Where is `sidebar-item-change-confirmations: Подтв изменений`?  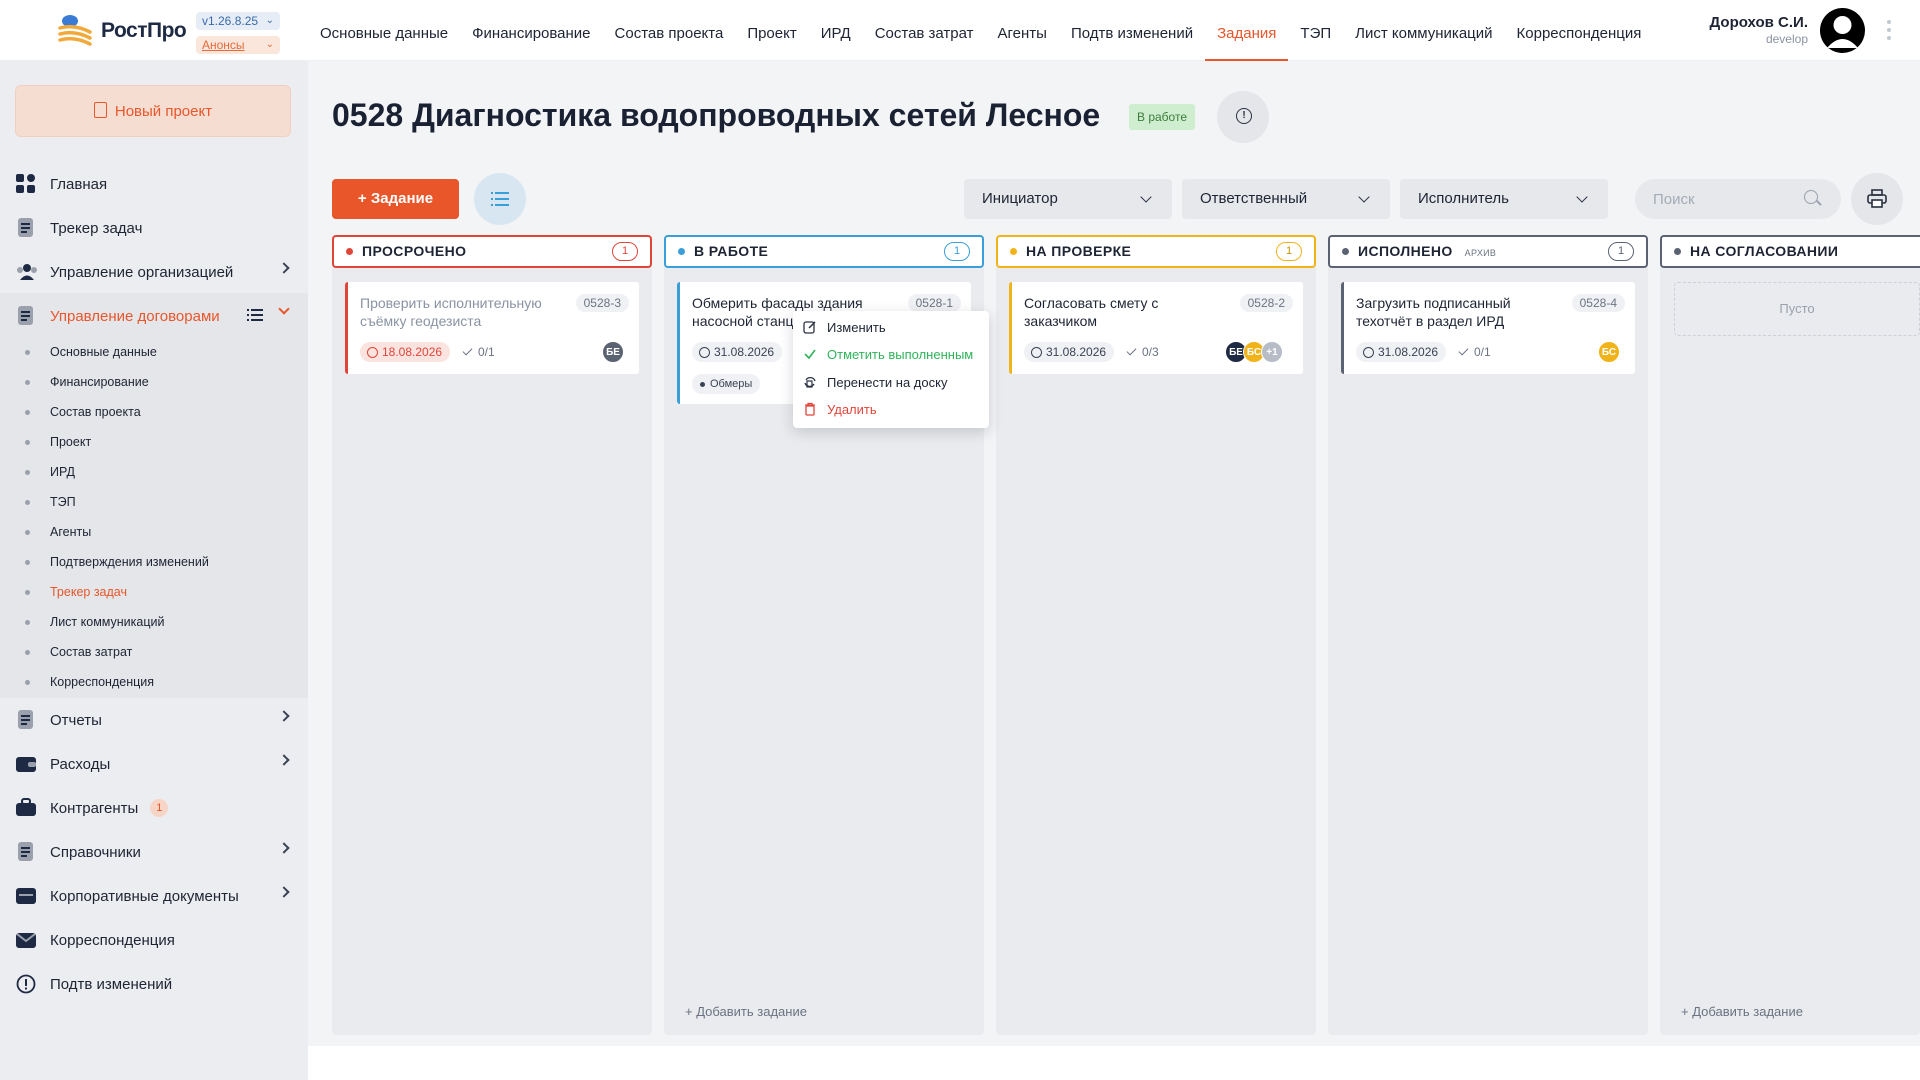 sidebar-item-change-confirmations: Подтв изменений is located at coordinates (154, 984).